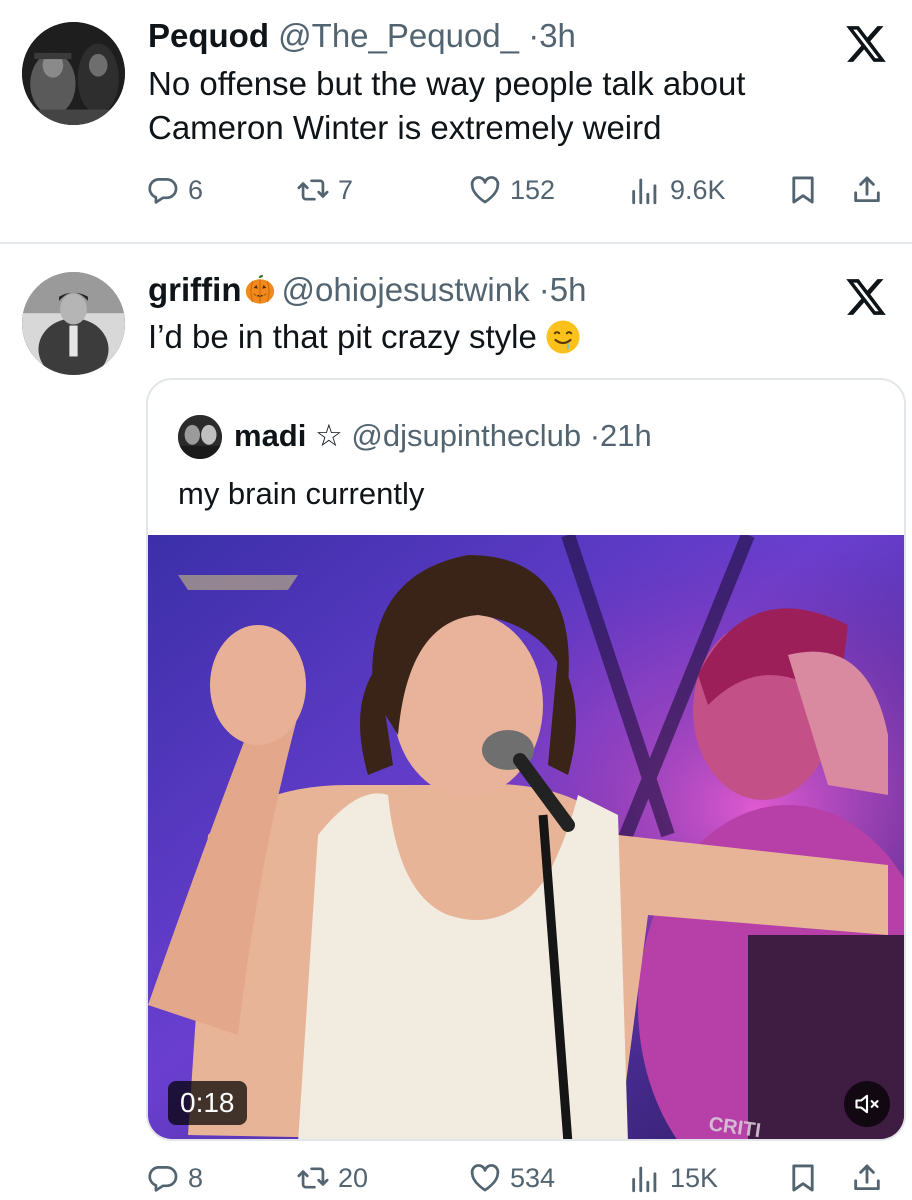 The height and width of the screenshot is (1200, 912). Describe the element at coordinates (698, 189) in the screenshot. I see `view-count: 9.6K` at that location.